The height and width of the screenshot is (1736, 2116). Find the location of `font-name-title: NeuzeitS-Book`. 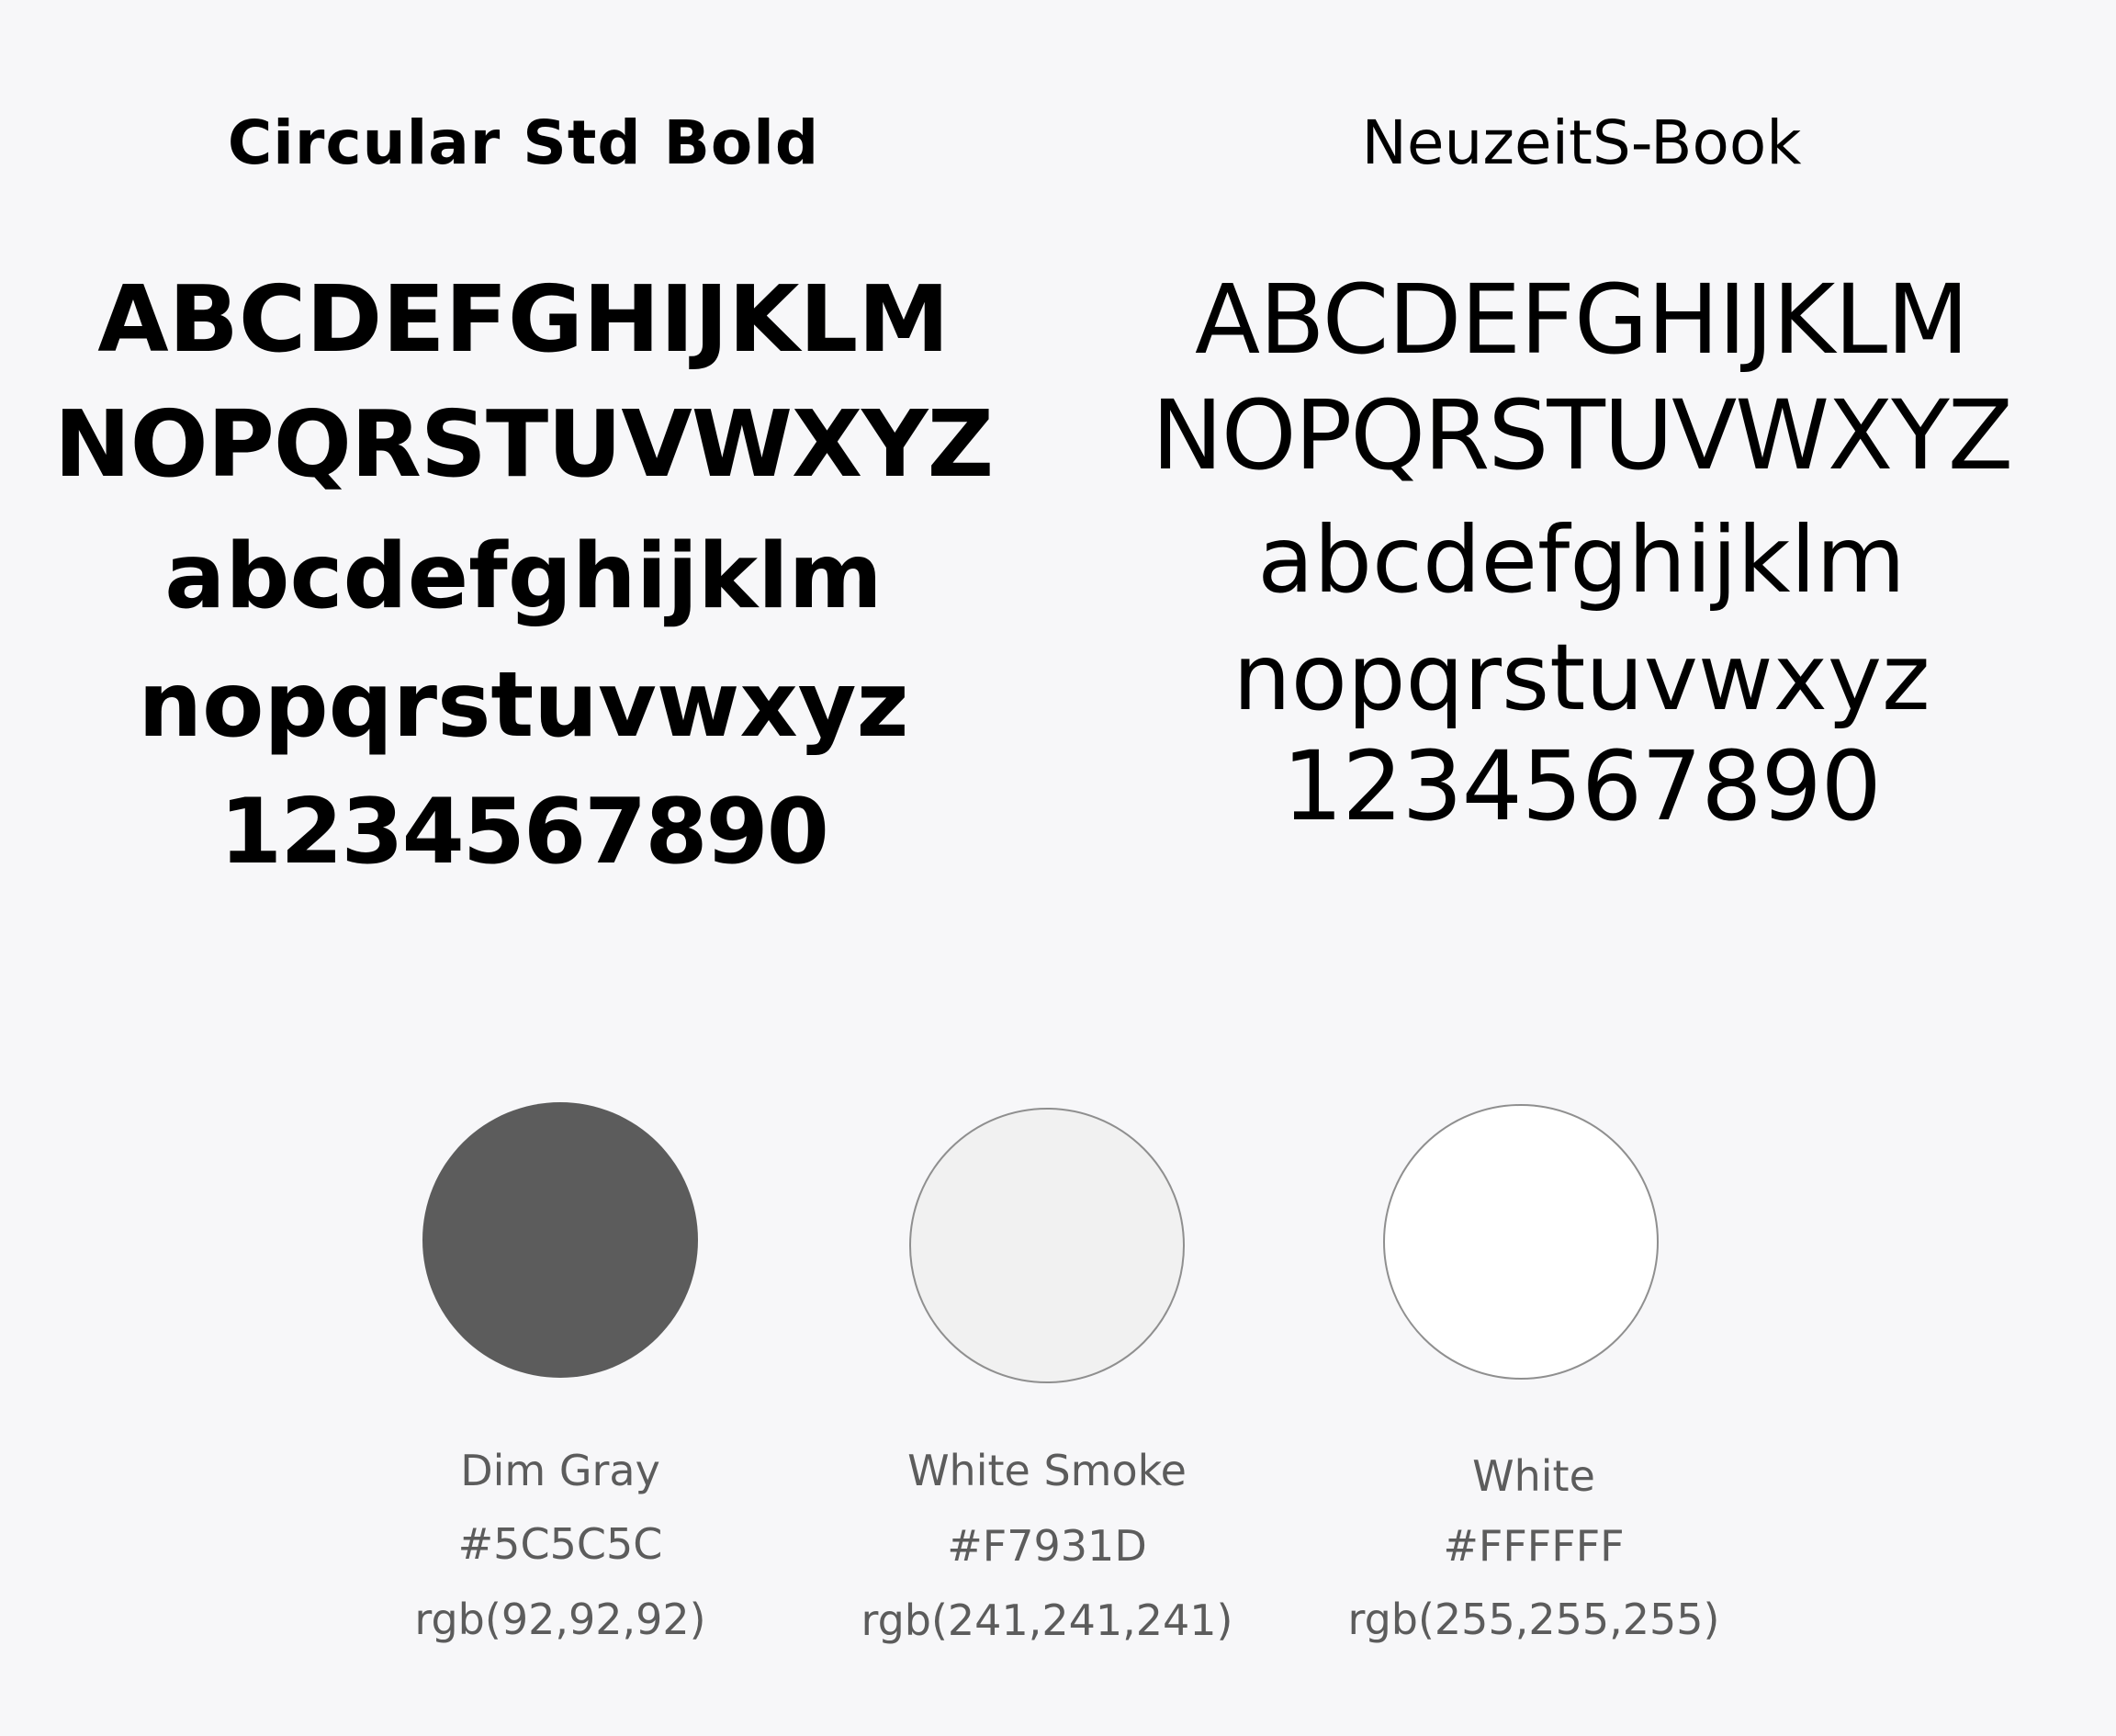

font-name-title: NeuzeitS-Book is located at coordinates (1581, 142).